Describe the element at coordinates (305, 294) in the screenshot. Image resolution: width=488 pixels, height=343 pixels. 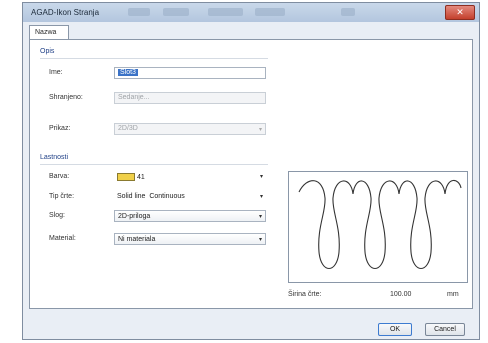
I see `scale-label: Širina črte:` at that location.